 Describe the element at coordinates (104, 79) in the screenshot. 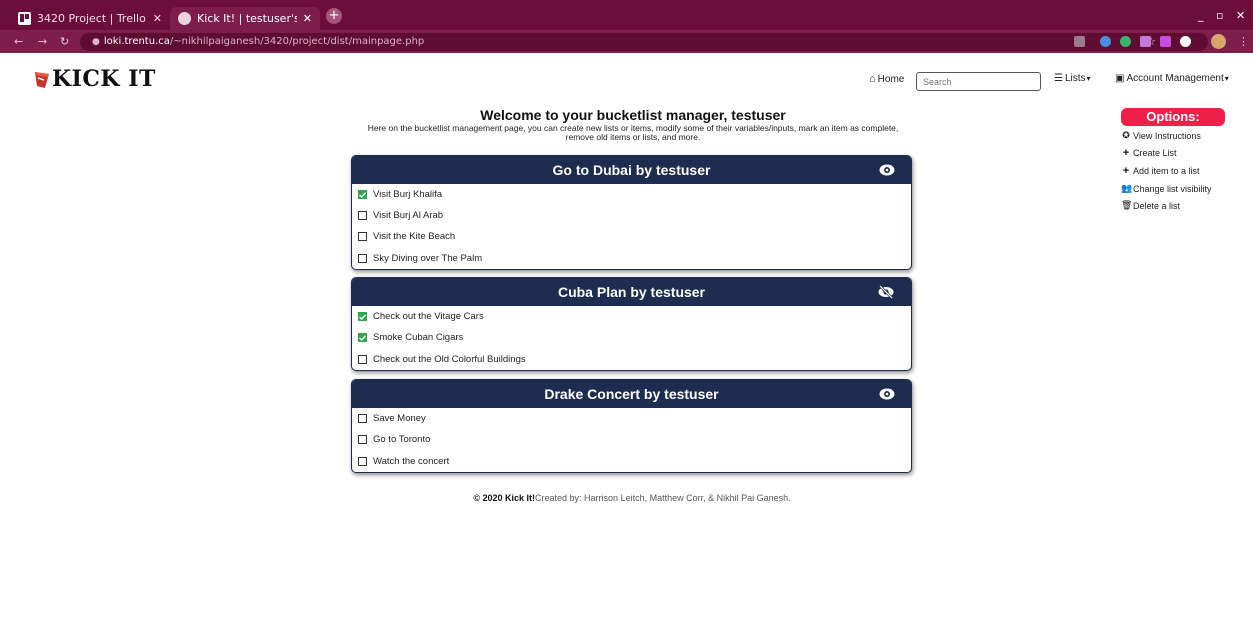

I see `brand-name: KICK IT` at that location.